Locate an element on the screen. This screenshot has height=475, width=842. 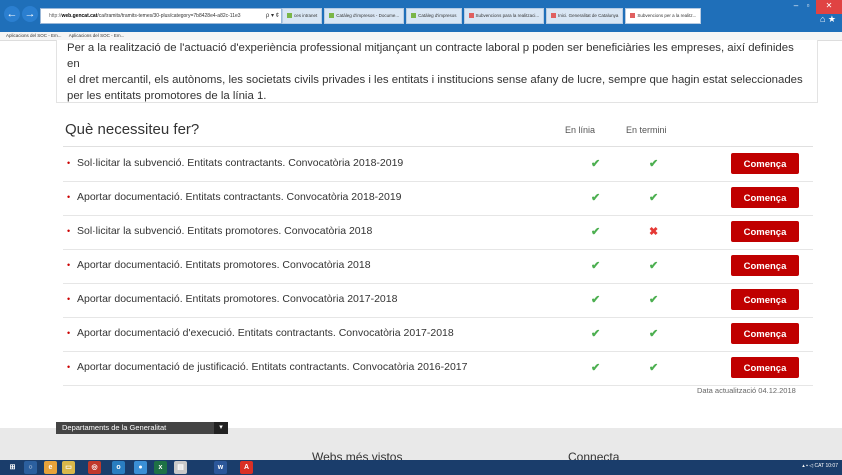
windows-start-icon: ⊞ is located at coordinates (12, 467).